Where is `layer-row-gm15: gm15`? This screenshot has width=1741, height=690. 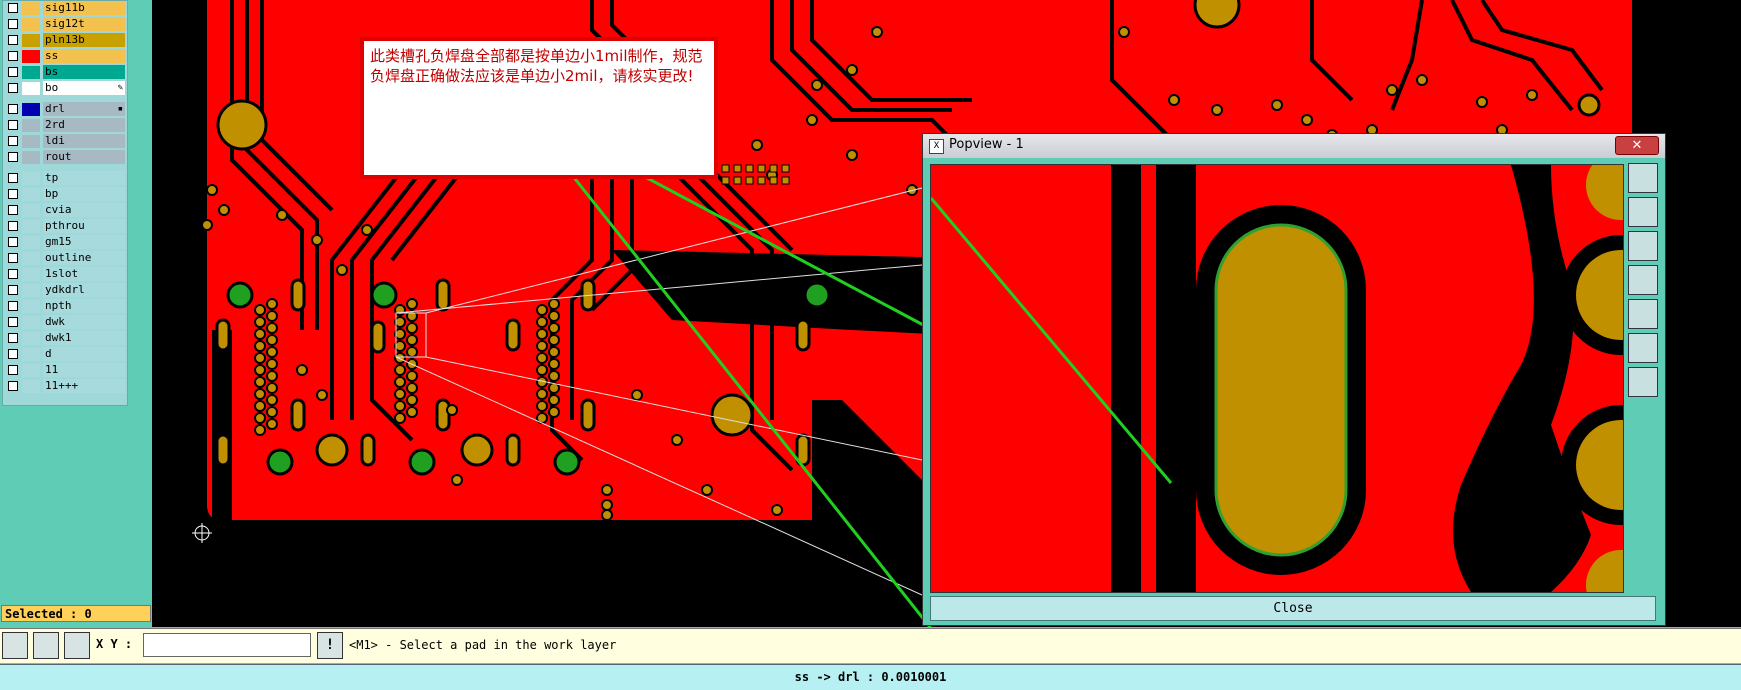
layer-row-gm15: gm15 is located at coordinates (65, 242).